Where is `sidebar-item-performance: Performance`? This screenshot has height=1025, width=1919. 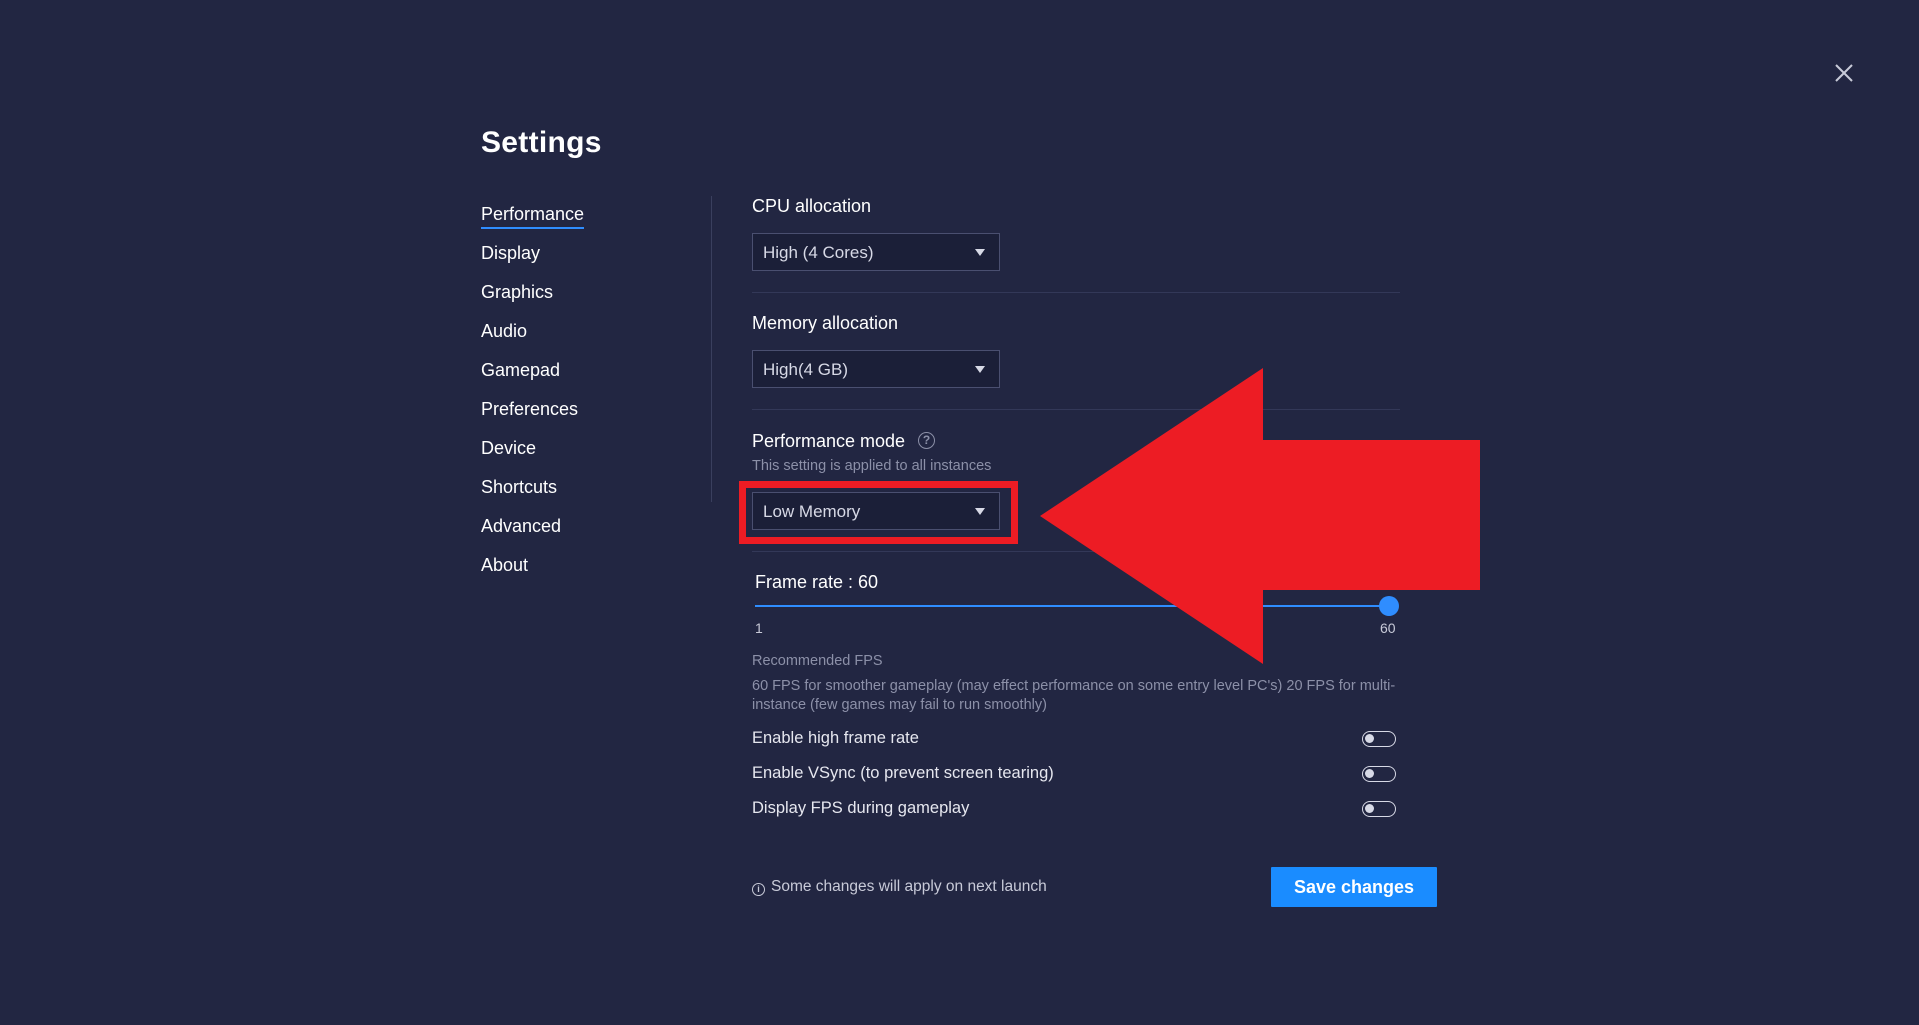 sidebar-item-performance: Performance is located at coordinates (581, 217).